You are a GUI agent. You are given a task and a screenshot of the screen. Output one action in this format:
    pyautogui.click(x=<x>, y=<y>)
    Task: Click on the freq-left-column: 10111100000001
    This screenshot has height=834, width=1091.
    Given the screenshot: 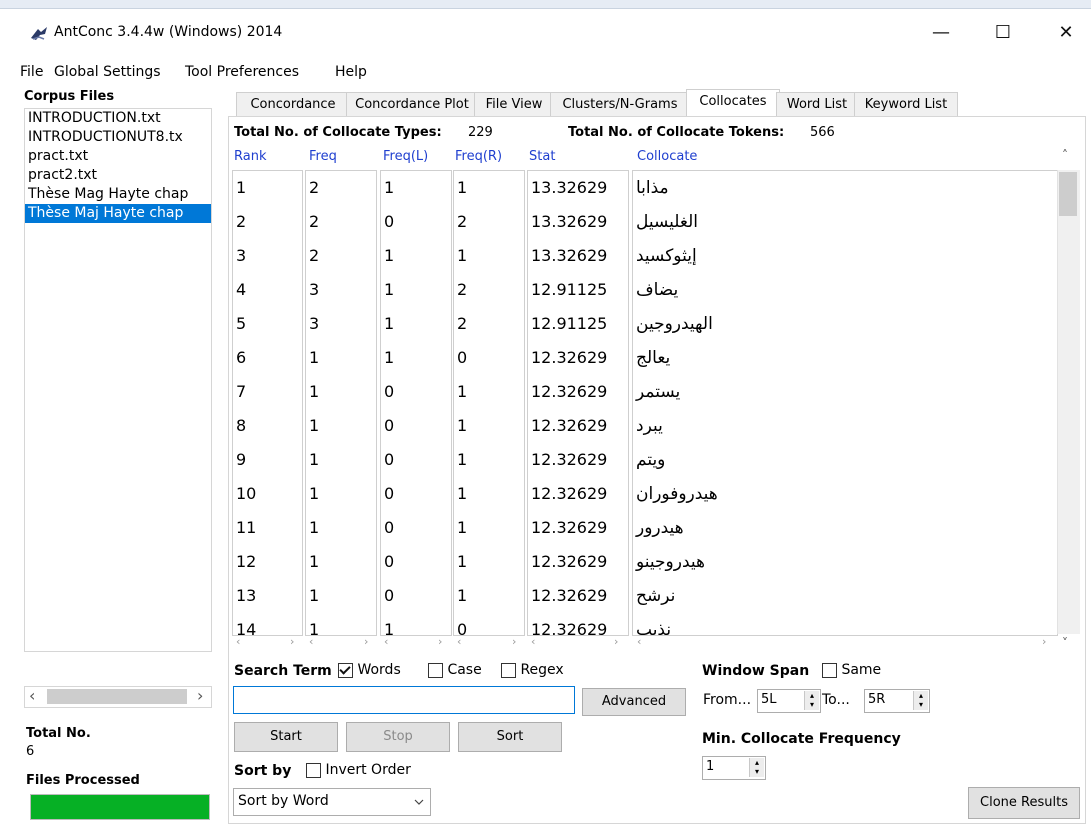 What is the action you would take?
    pyautogui.click(x=416, y=403)
    